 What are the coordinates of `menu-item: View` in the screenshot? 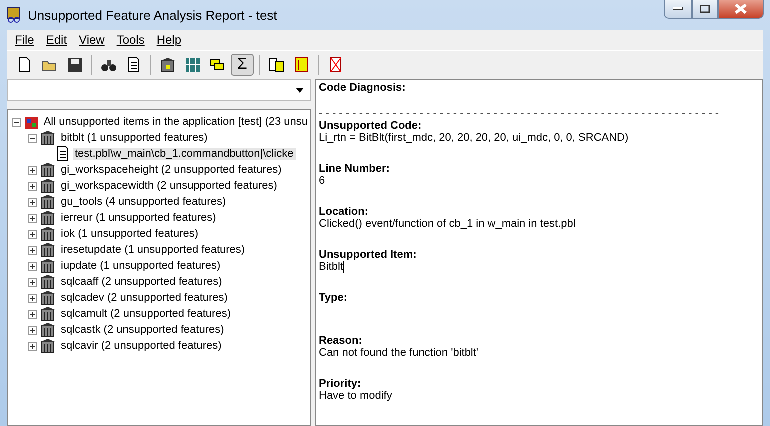 It's located at (92, 40).